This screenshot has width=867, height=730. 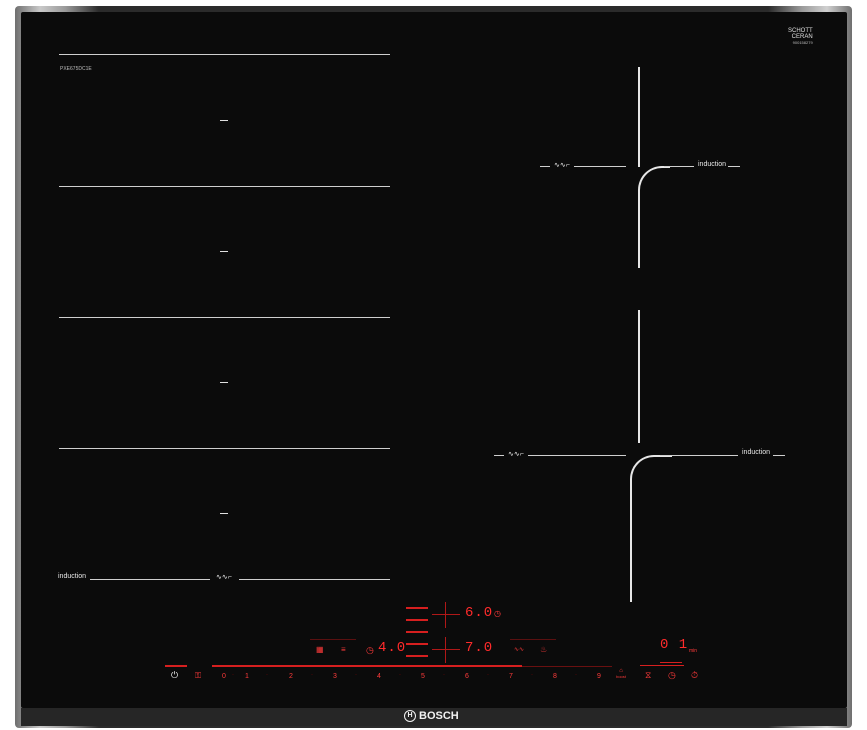 I want to click on induction-line-lower-end, so click(x=779, y=455).